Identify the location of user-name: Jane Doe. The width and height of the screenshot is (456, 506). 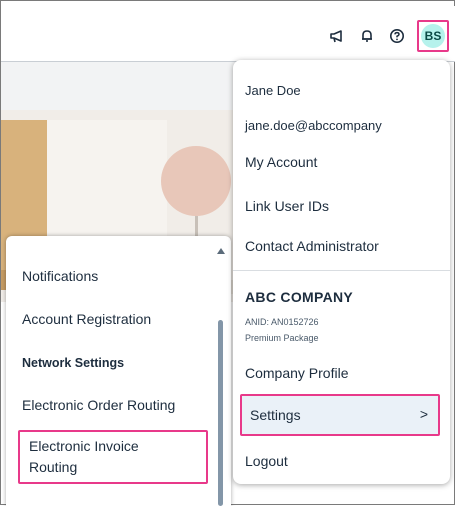
(273, 90).